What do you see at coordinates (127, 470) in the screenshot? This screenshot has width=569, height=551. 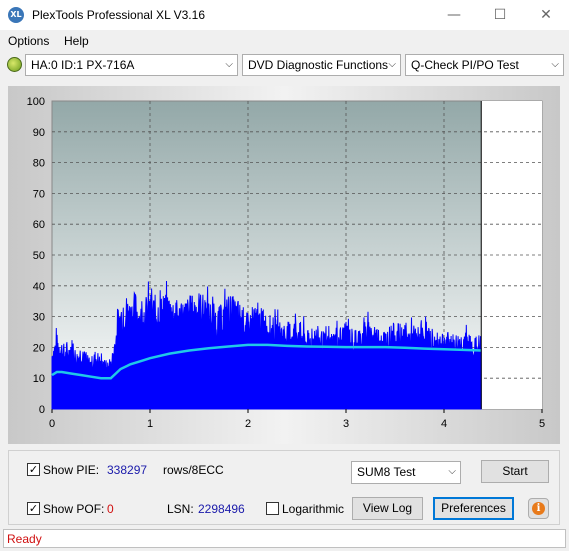 I see `pie-value: 338297` at bounding box center [127, 470].